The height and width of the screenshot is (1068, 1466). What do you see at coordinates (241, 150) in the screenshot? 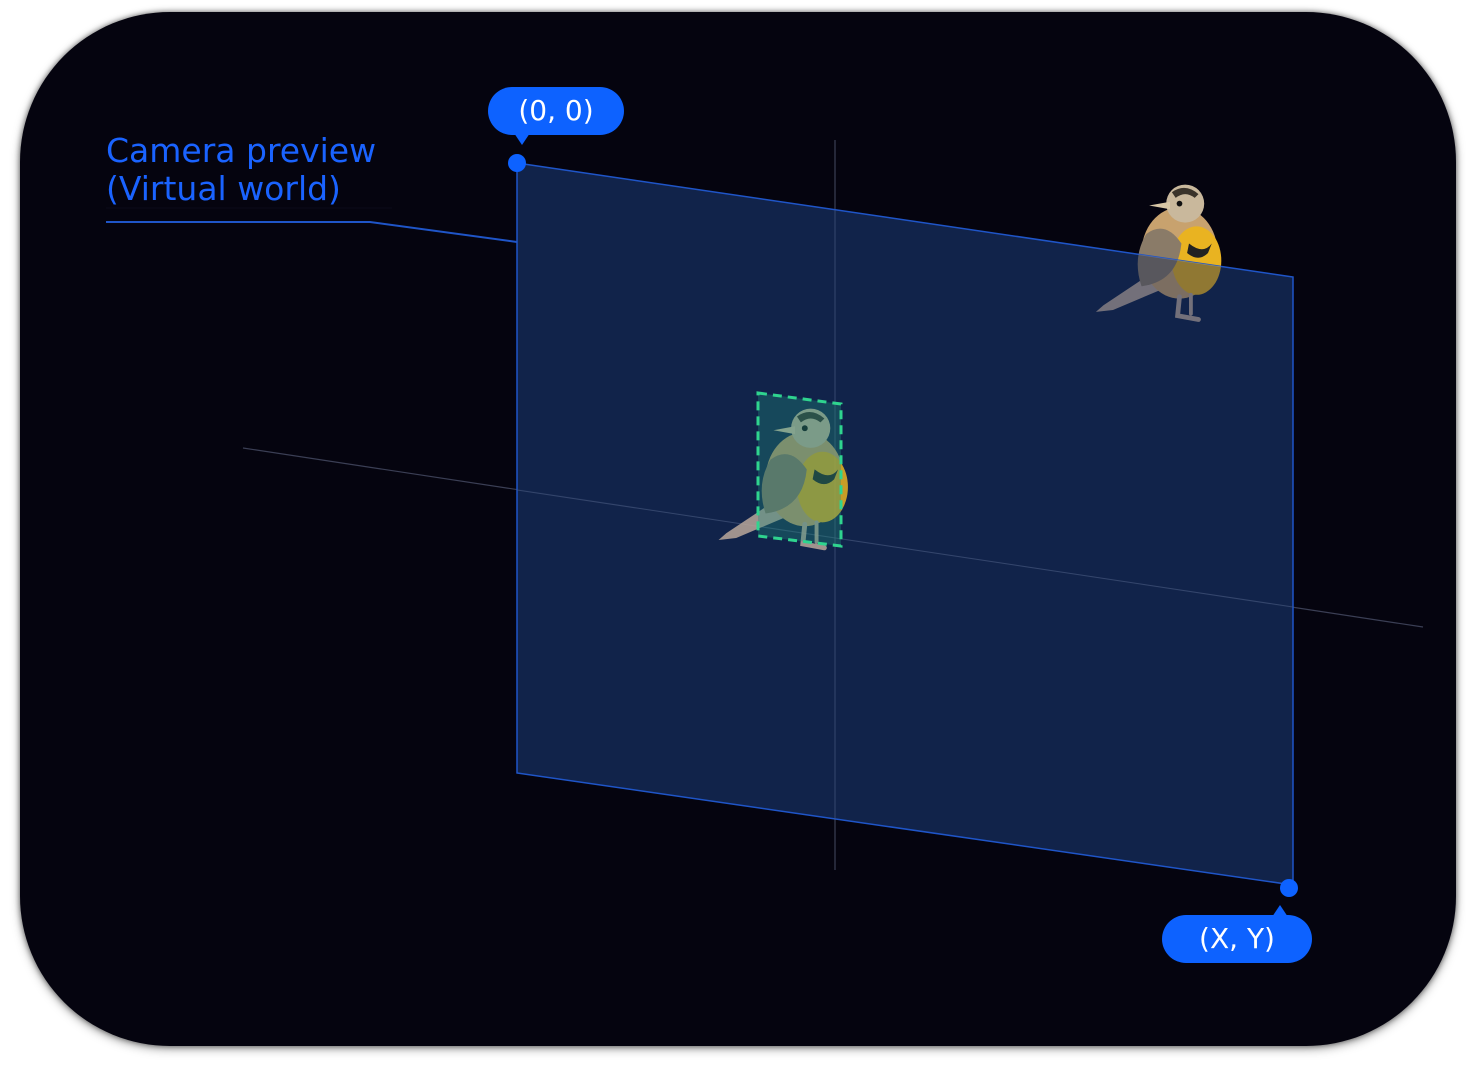
I see `camera-preview-label: Camera preview` at bounding box center [241, 150].